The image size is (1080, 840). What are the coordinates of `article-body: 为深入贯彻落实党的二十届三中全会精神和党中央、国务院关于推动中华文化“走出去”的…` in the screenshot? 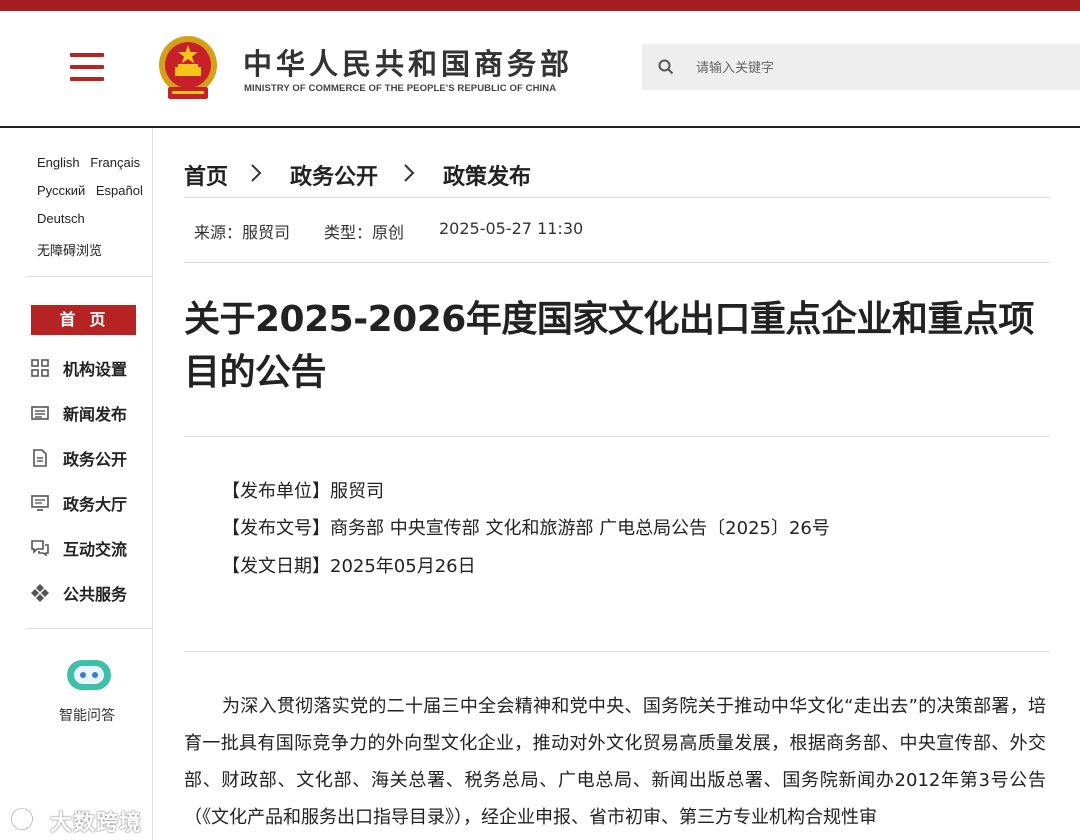 It's located at (615, 762).